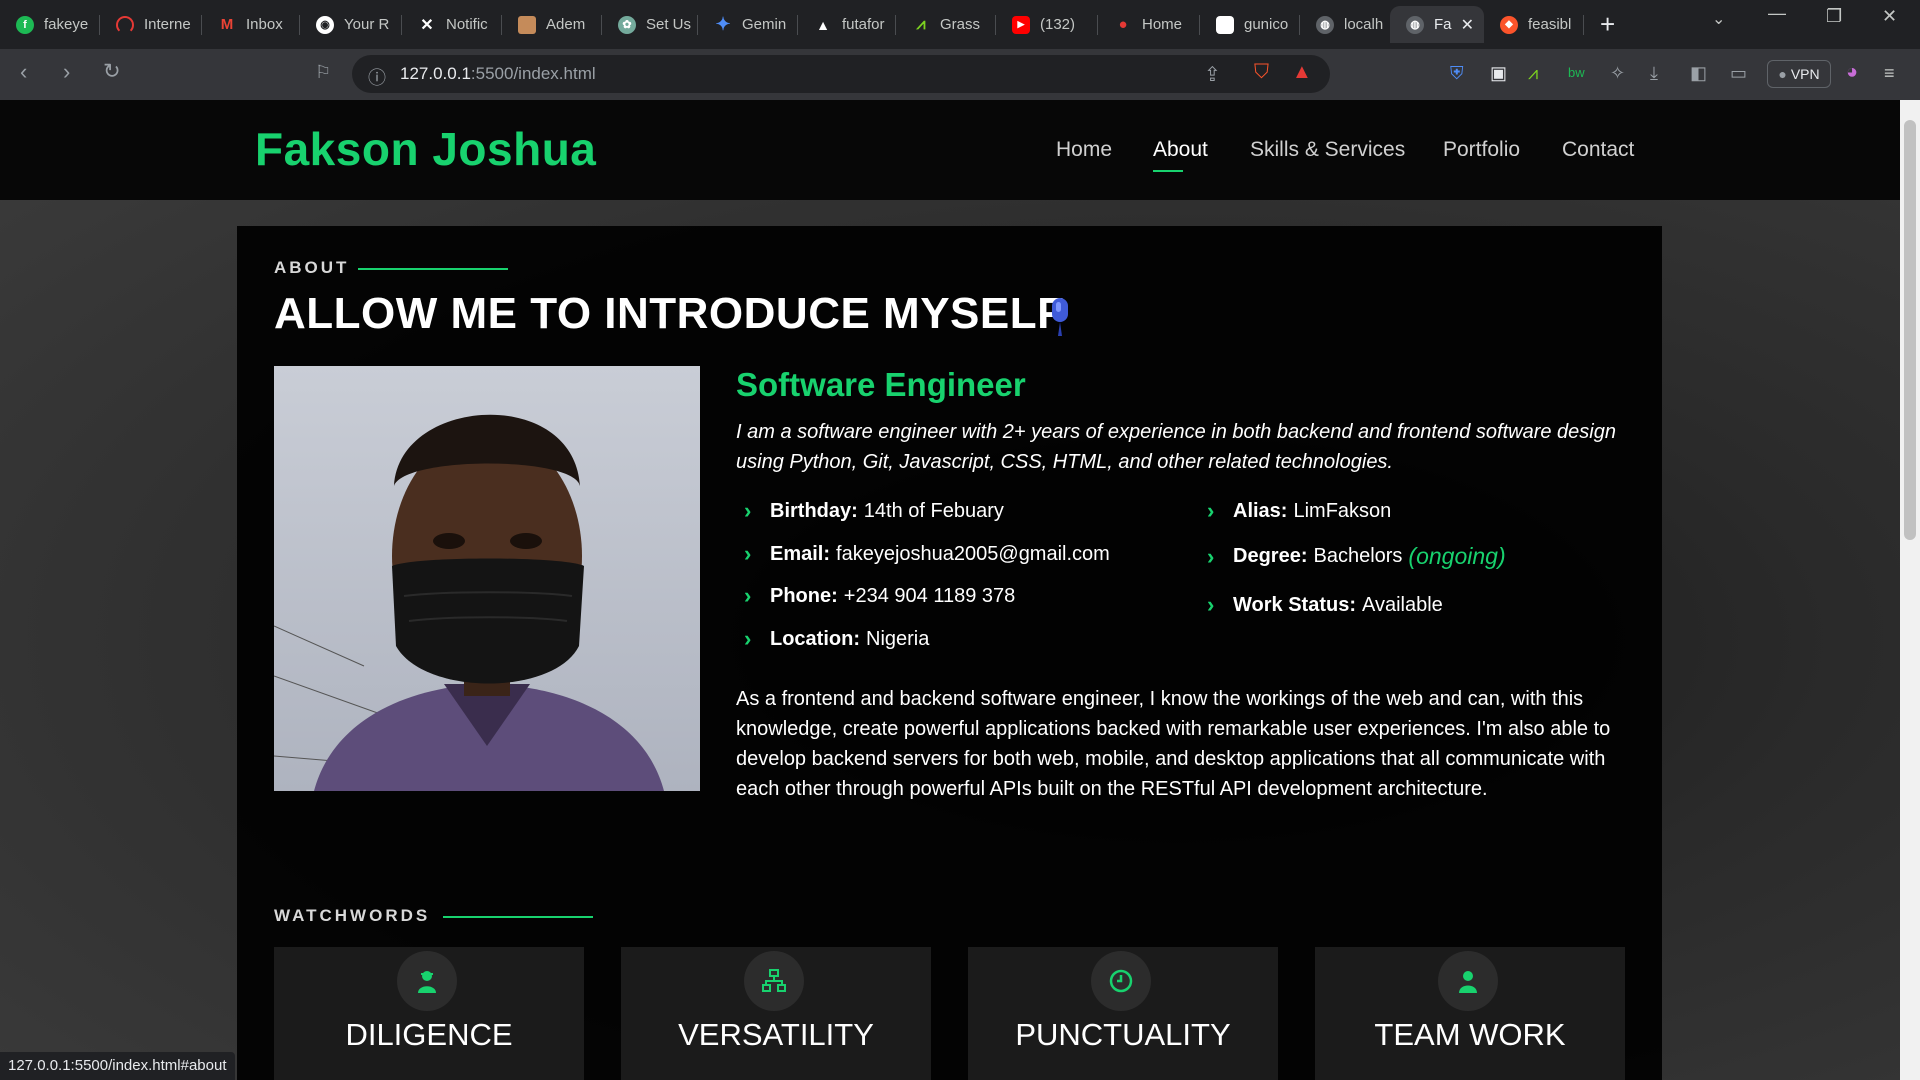 This screenshot has width=1920, height=1080. What do you see at coordinates (323, 72) in the screenshot?
I see `bookmark-icon: ⚐` at bounding box center [323, 72].